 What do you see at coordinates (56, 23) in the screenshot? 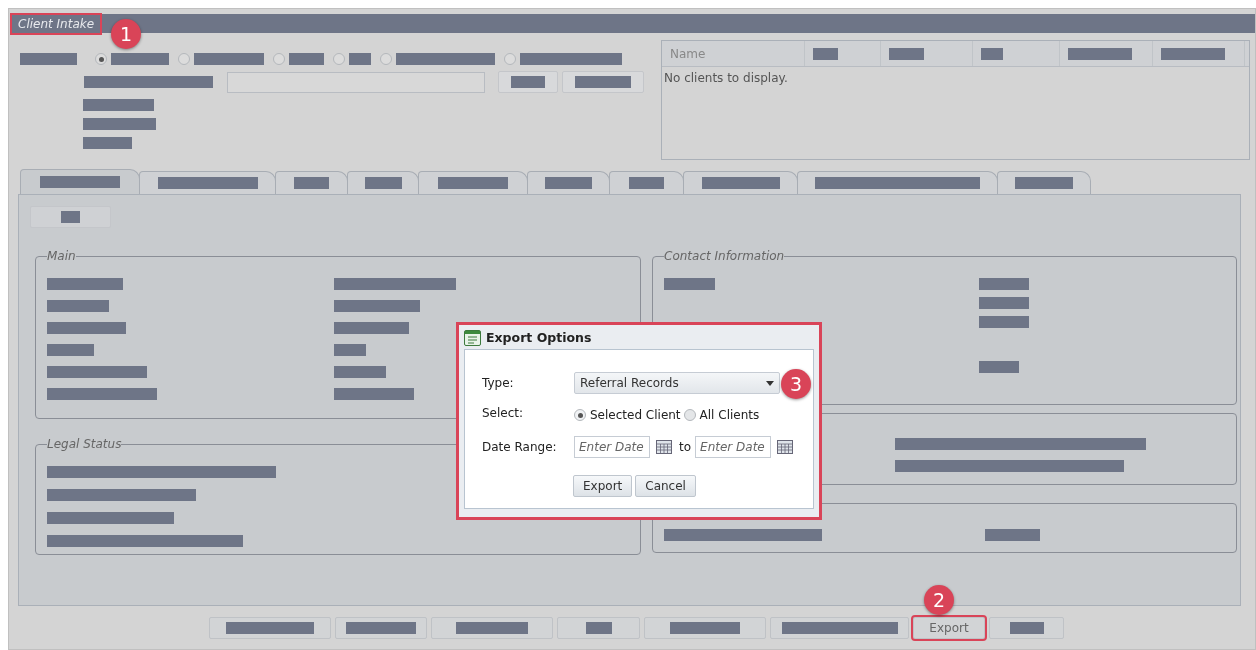
I see `window-title: Client Intake` at bounding box center [56, 23].